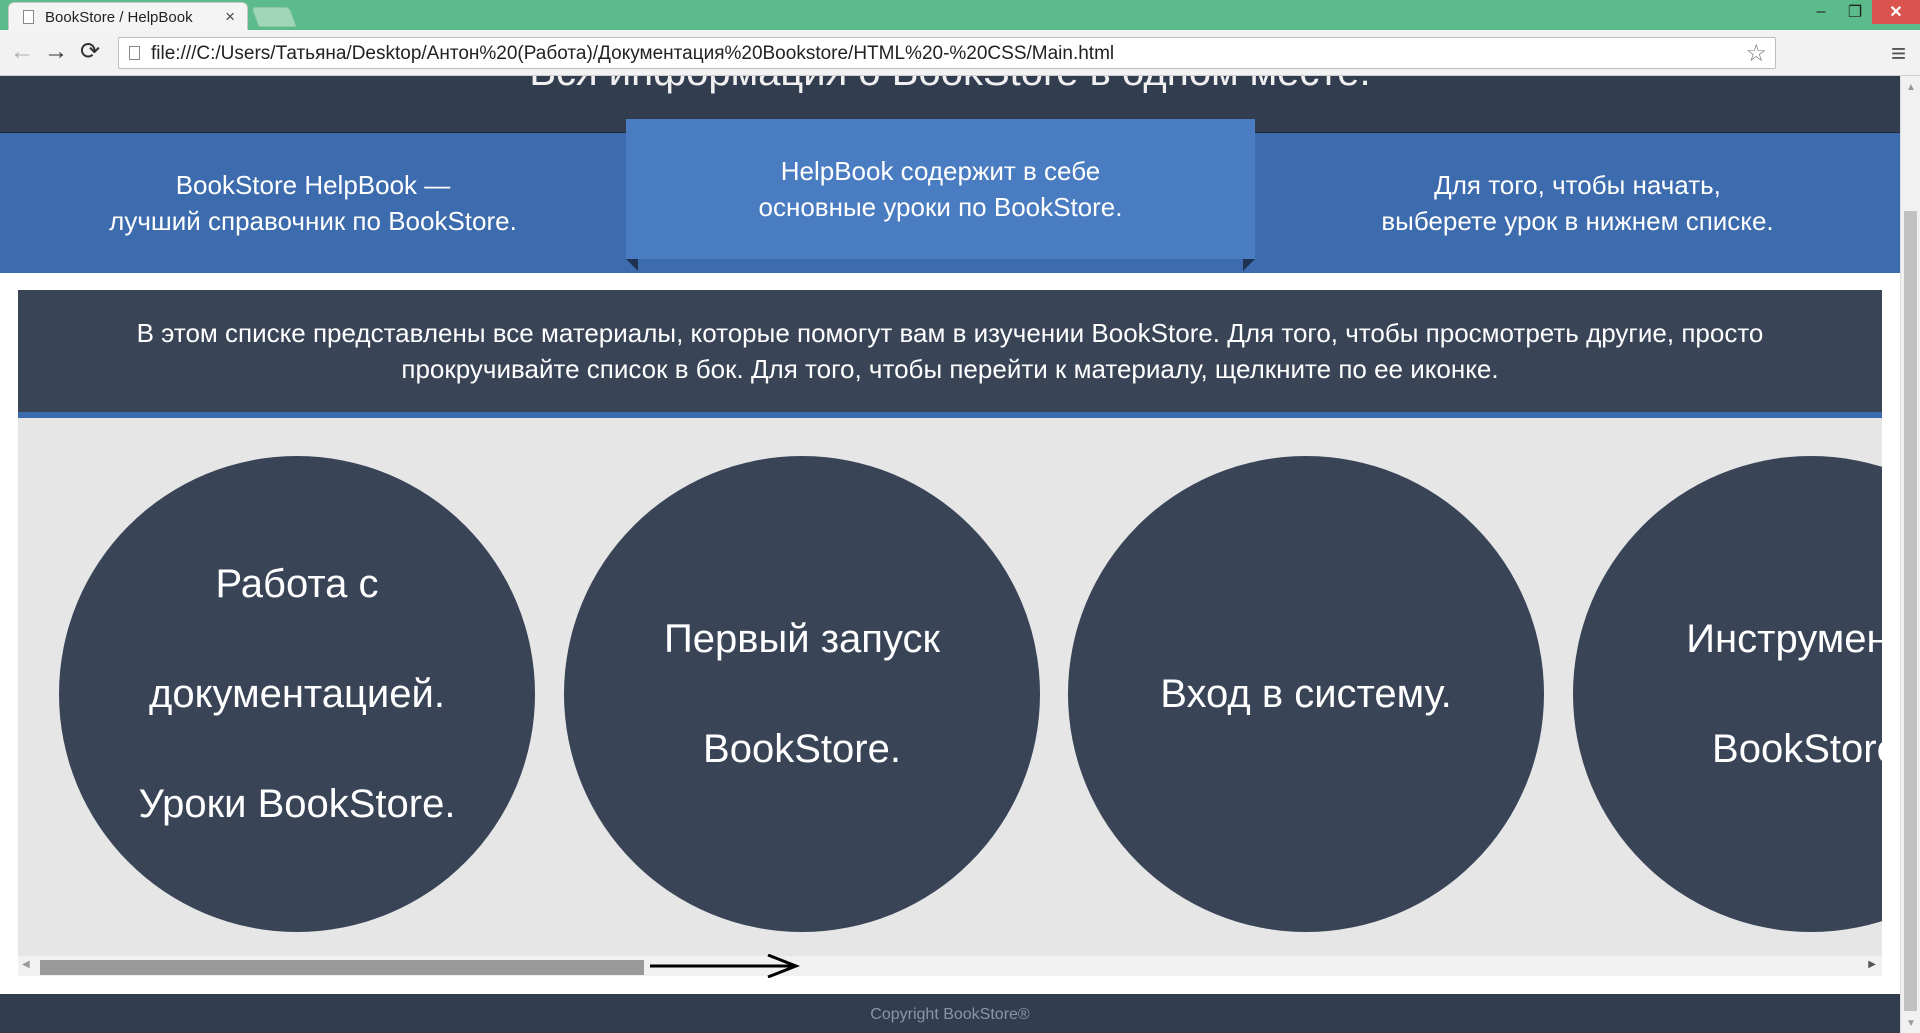 Image resolution: width=1920 pixels, height=1033 pixels. What do you see at coordinates (313, 185) in the screenshot?
I see `feature-line: BookStore HelpBook —` at bounding box center [313, 185].